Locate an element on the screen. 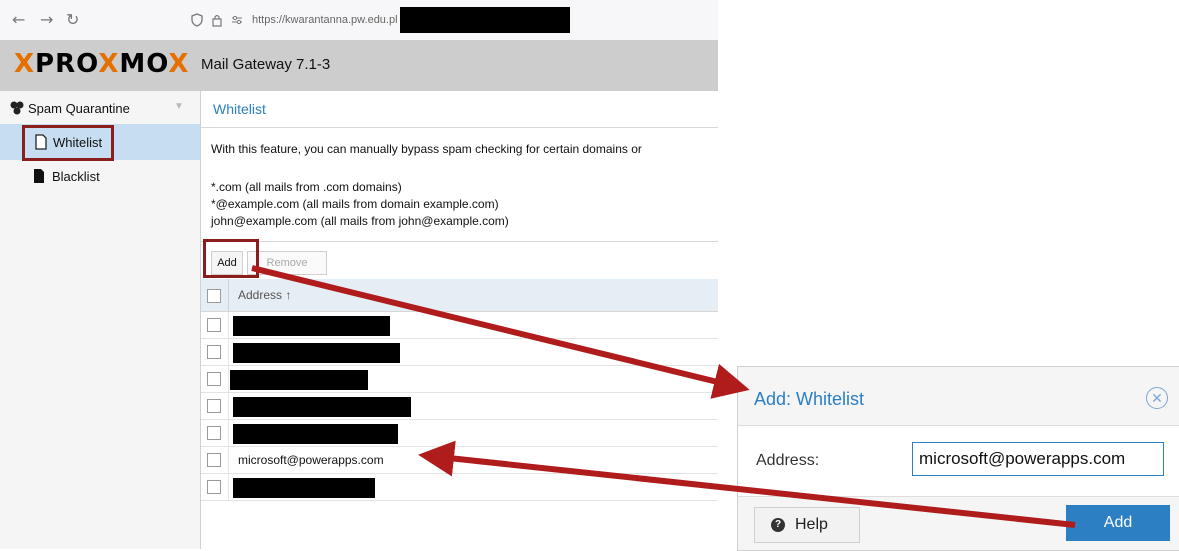  close-icon: ✕ is located at coordinates (1157, 398).